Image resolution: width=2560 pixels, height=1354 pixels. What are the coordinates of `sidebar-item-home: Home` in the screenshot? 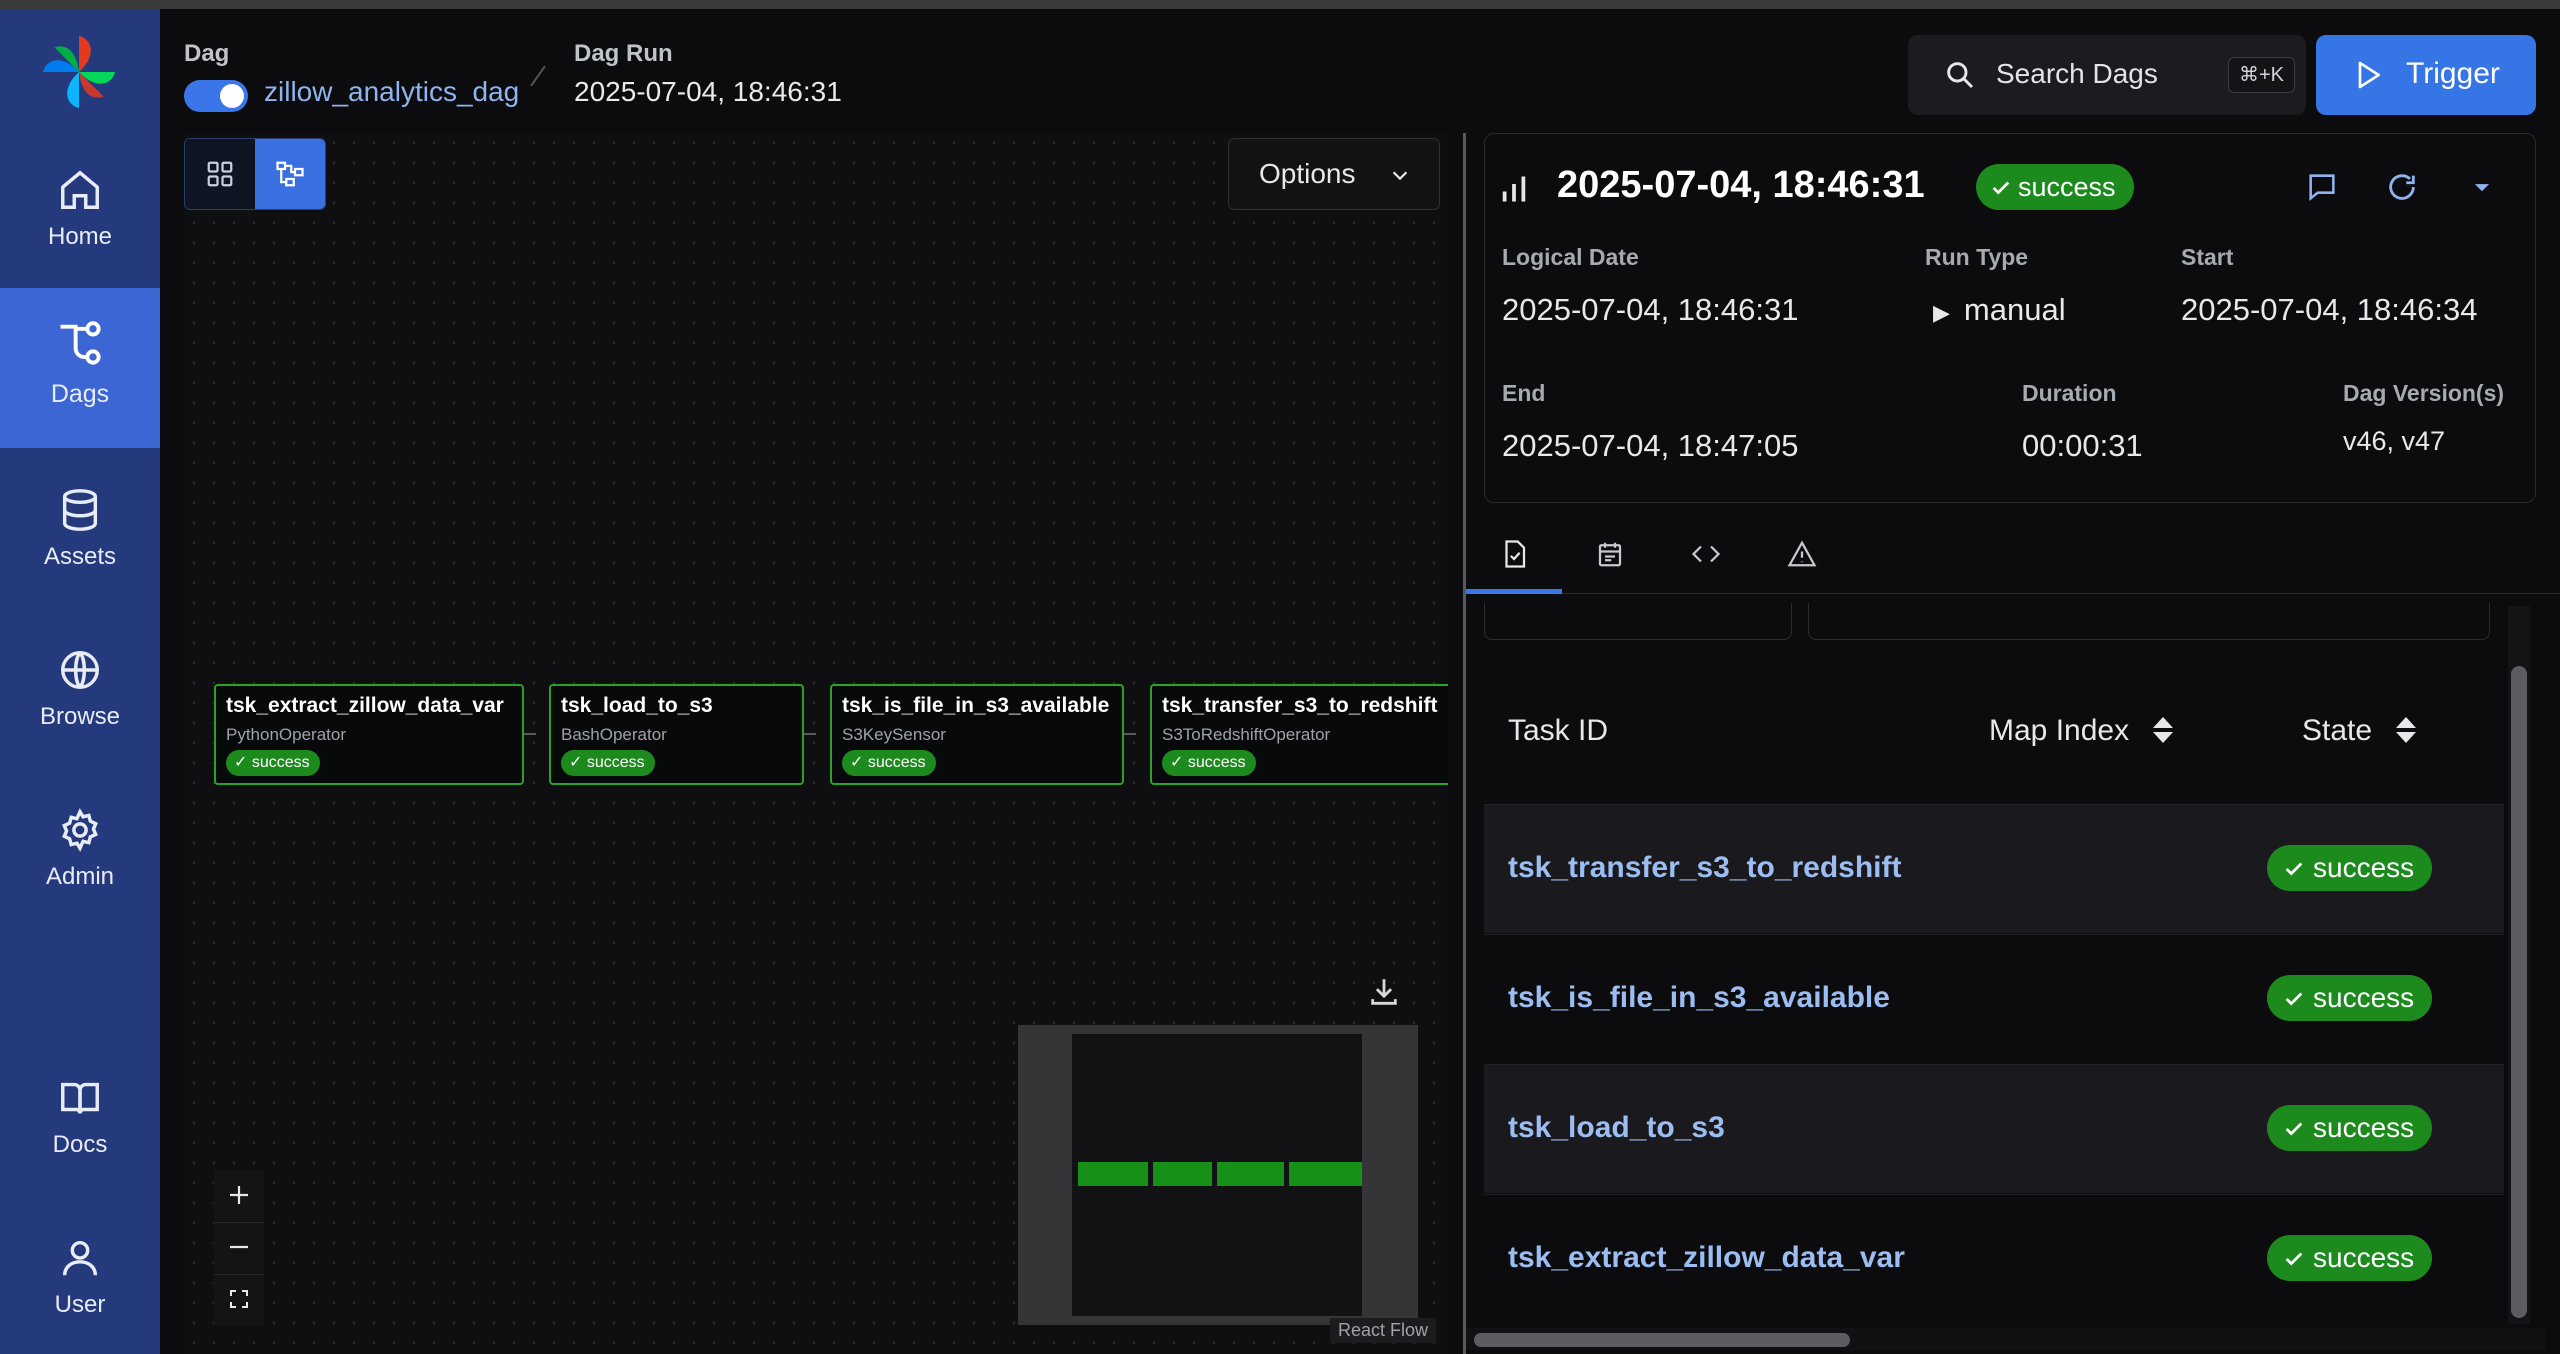 It's located at (80, 204).